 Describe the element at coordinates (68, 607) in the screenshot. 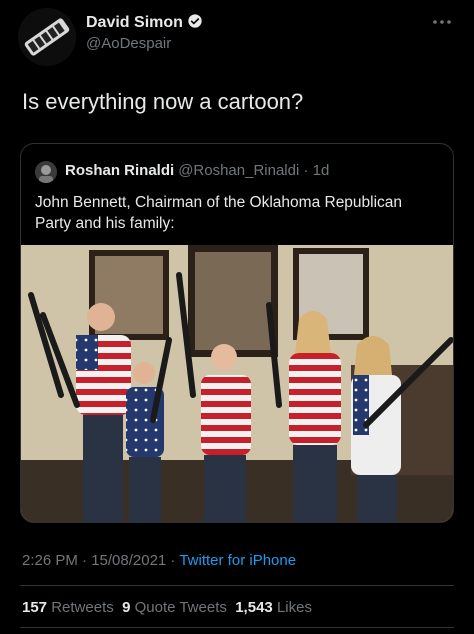

I see `retweets-stat: 157 Retweets` at that location.